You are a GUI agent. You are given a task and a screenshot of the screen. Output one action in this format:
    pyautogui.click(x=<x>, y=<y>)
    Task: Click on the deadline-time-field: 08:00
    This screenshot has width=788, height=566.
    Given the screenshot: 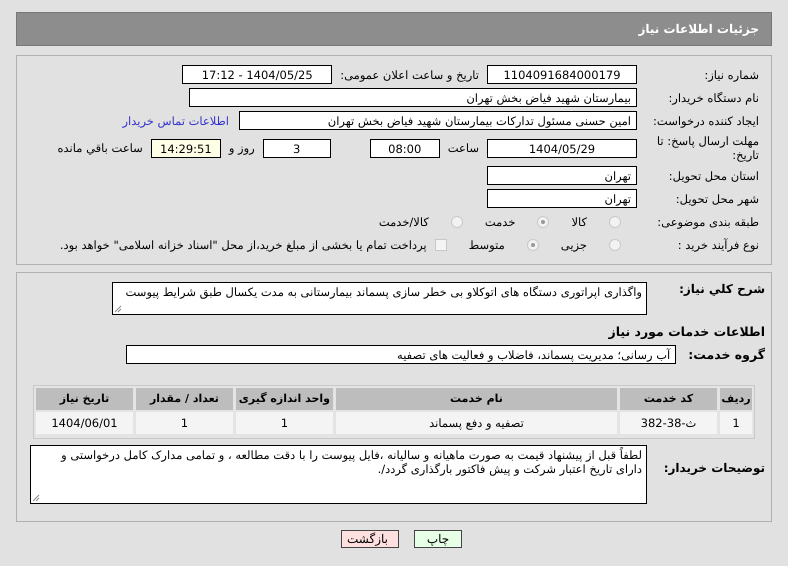 What is the action you would take?
    pyautogui.click(x=405, y=148)
    